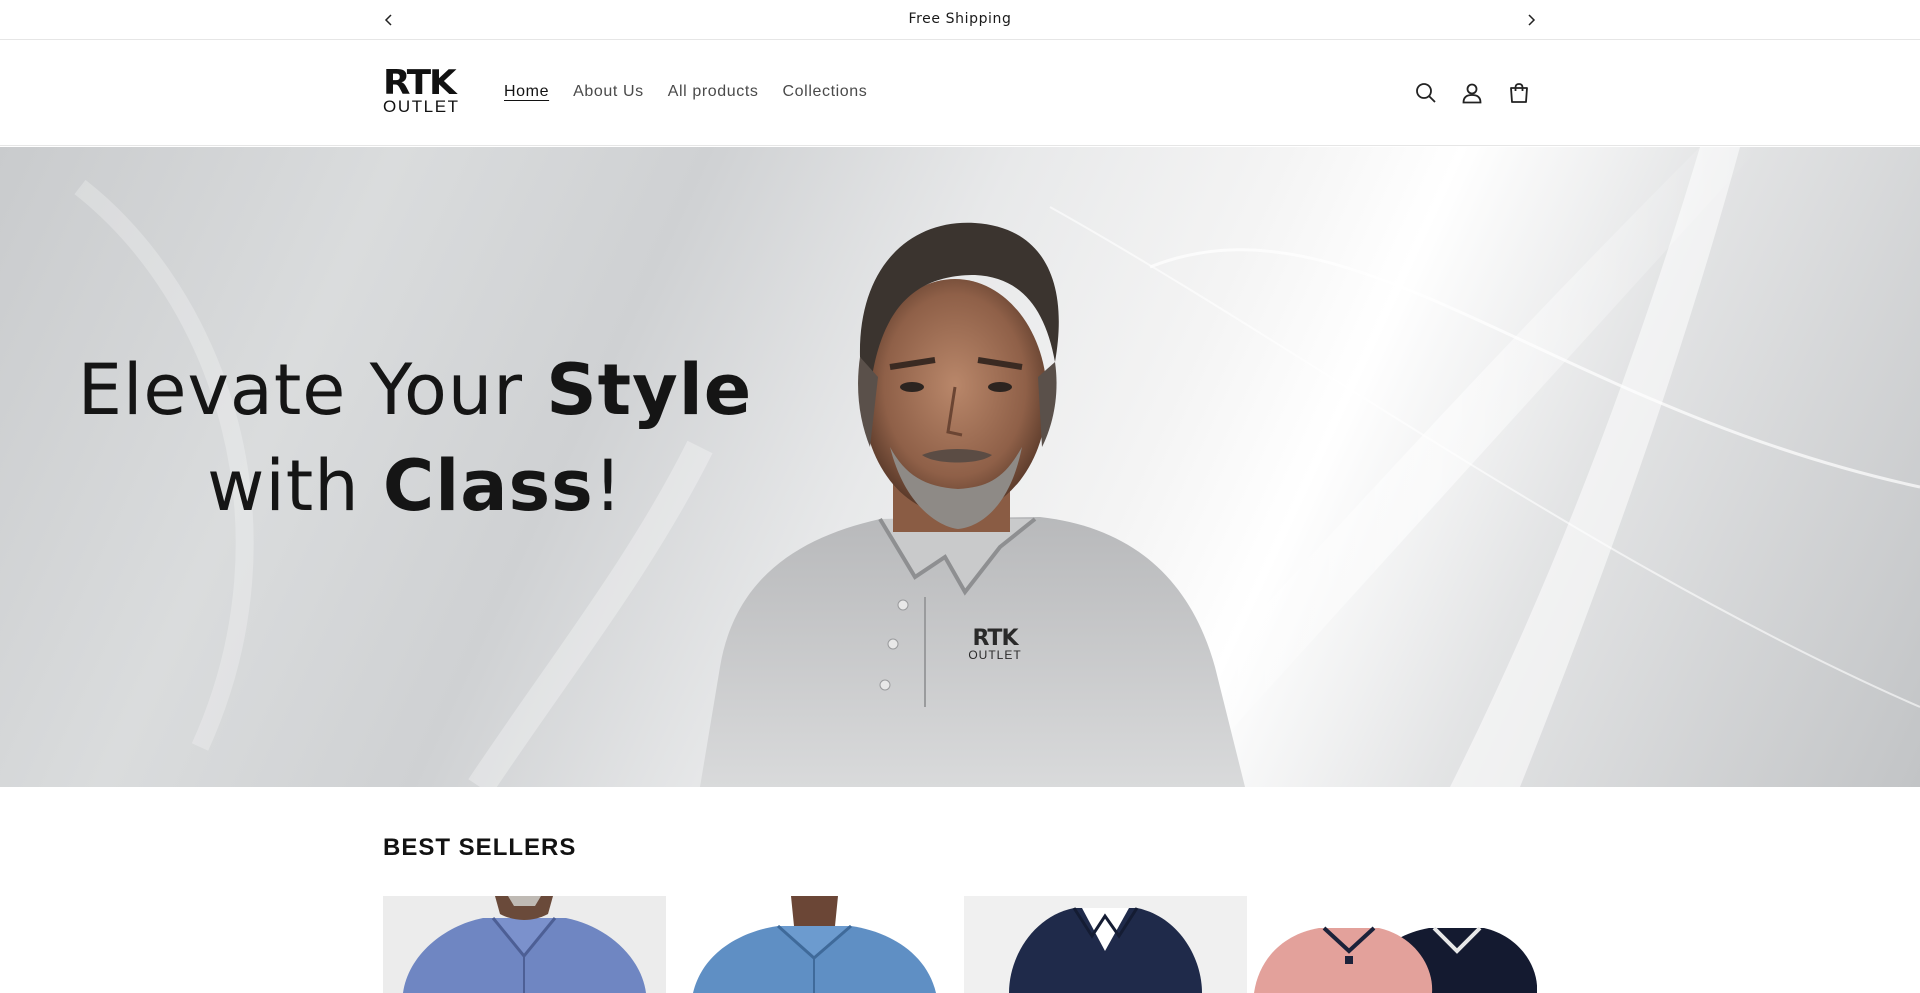  I want to click on chevron-right-icon, so click(1532, 20).